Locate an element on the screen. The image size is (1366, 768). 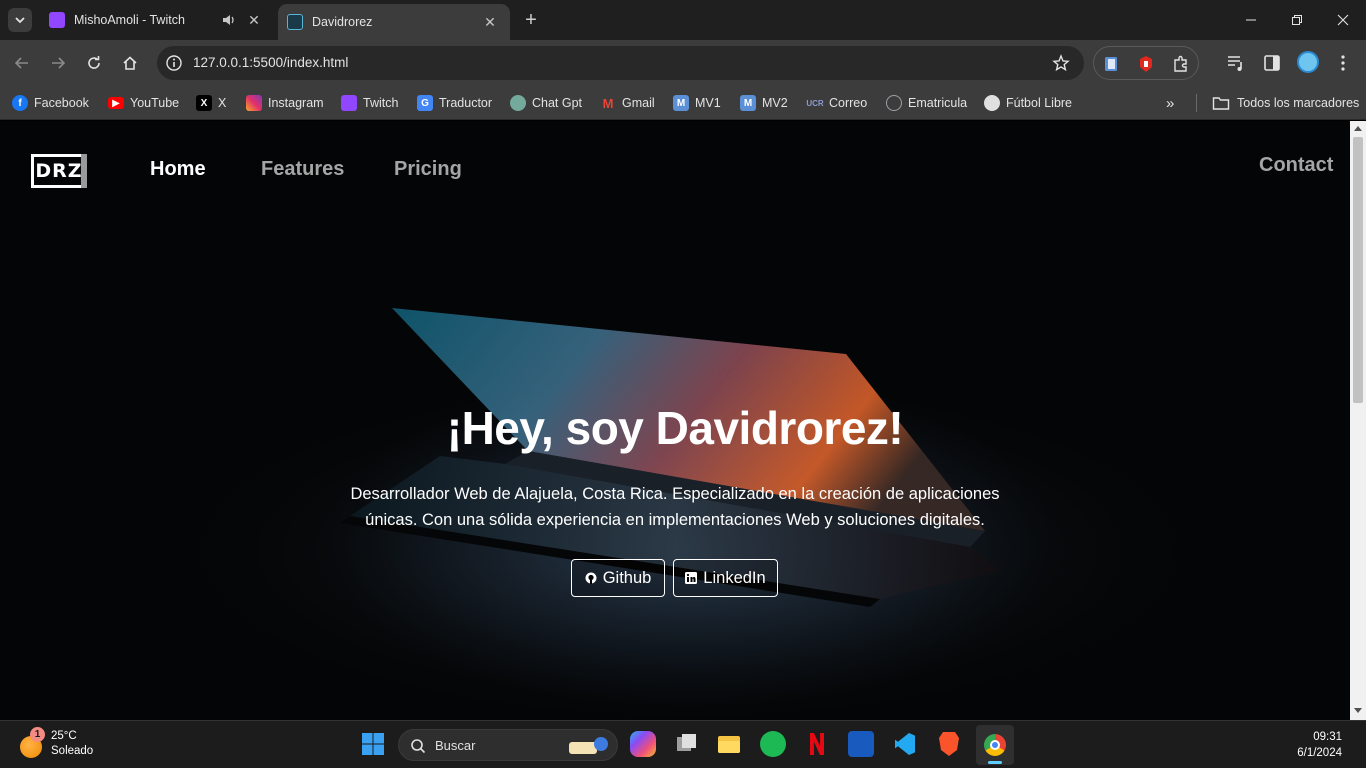
bookmark-label: Facebook is located at coordinates (61, 103).